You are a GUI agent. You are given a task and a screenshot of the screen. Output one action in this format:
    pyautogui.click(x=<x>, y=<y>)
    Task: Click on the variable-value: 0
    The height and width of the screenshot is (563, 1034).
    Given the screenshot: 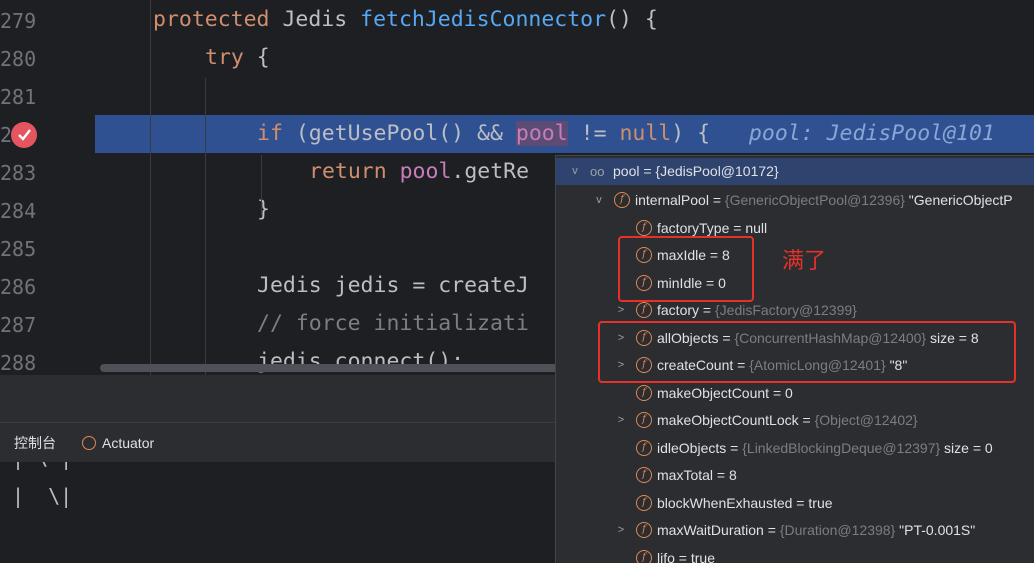 What is the action you would take?
    pyautogui.click(x=789, y=393)
    